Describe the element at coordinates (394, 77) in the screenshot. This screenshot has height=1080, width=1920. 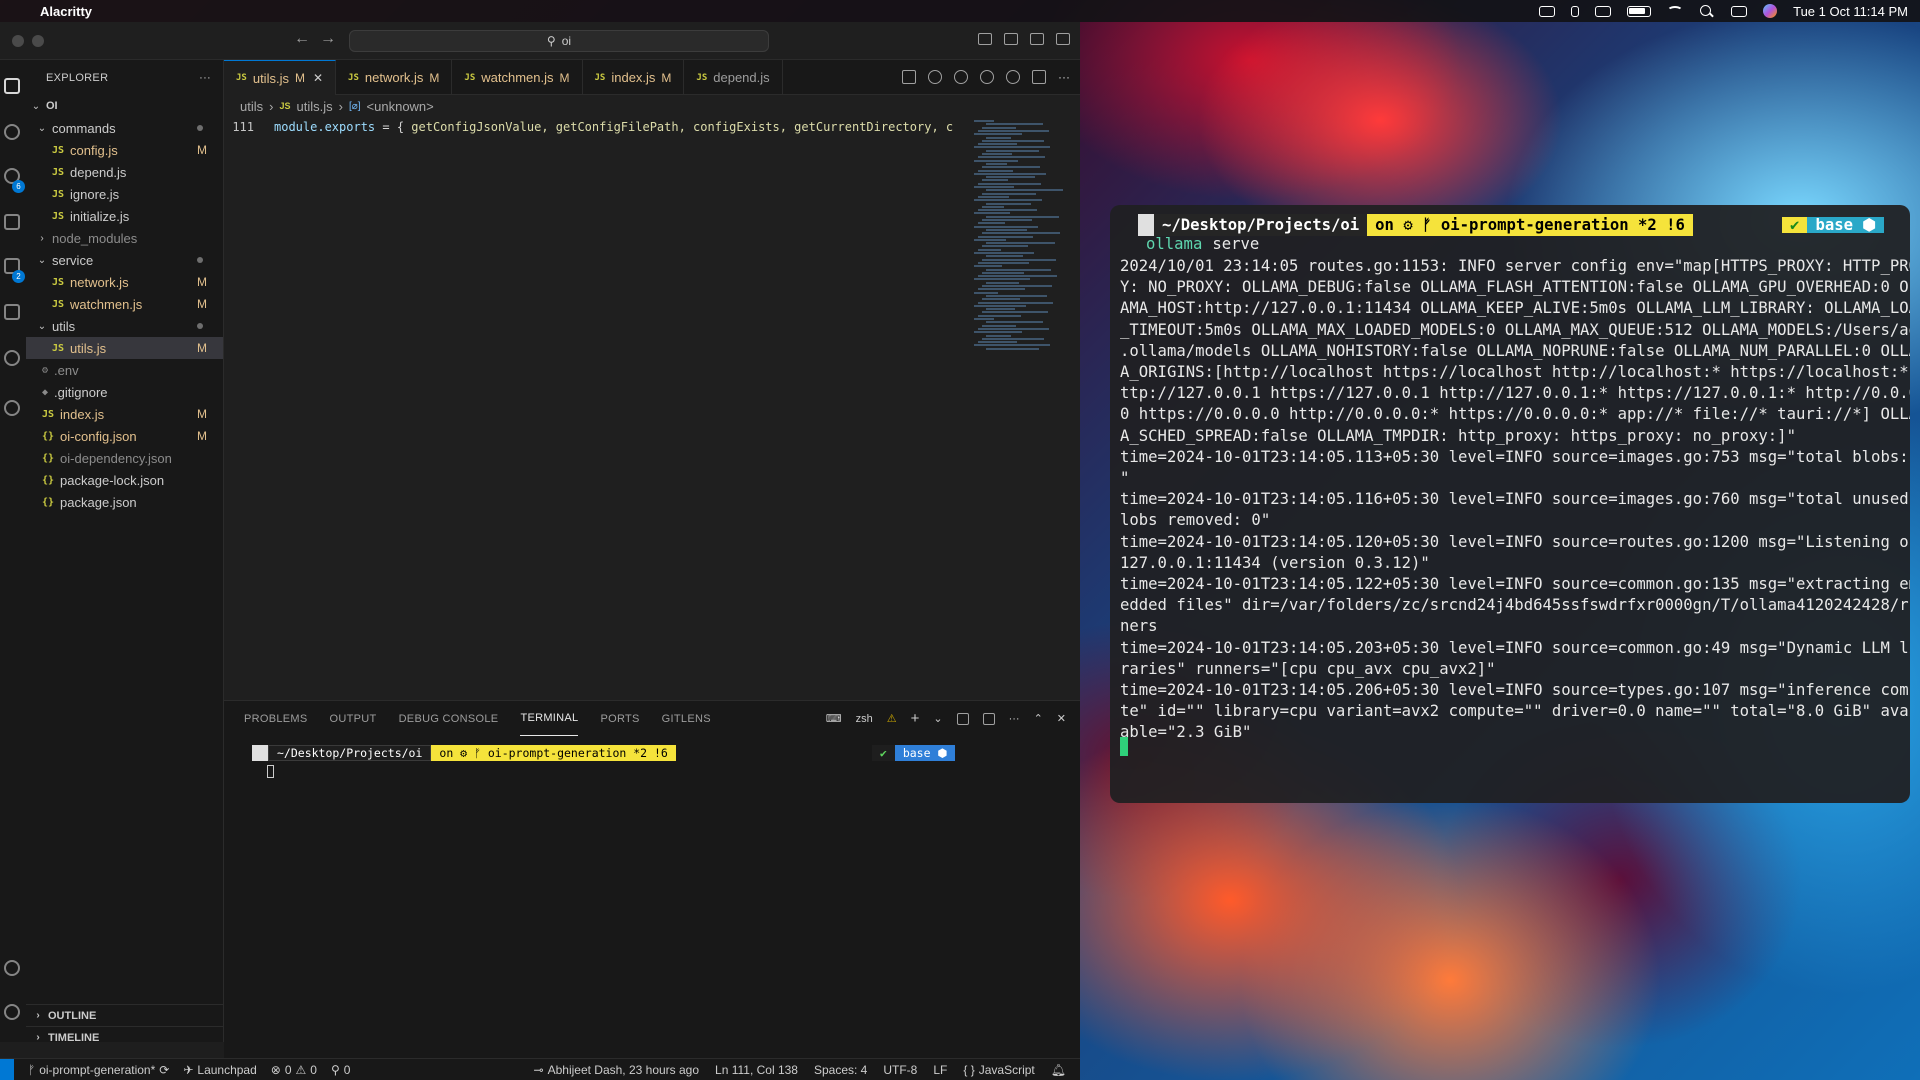
I see `editor-tab: JS network.js M` at that location.